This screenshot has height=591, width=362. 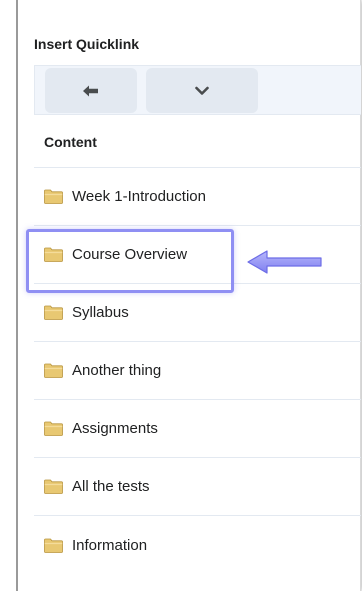 What do you see at coordinates (130, 254) in the screenshot?
I see `list-item-label: Course Overview` at bounding box center [130, 254].